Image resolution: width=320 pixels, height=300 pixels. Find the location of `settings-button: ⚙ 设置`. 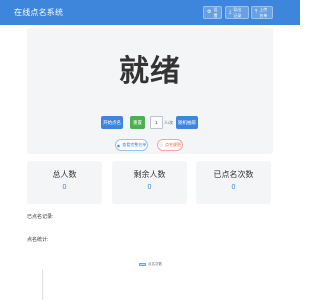

settings-button: ⚙ 设置 is located at coordinates (212, 12).